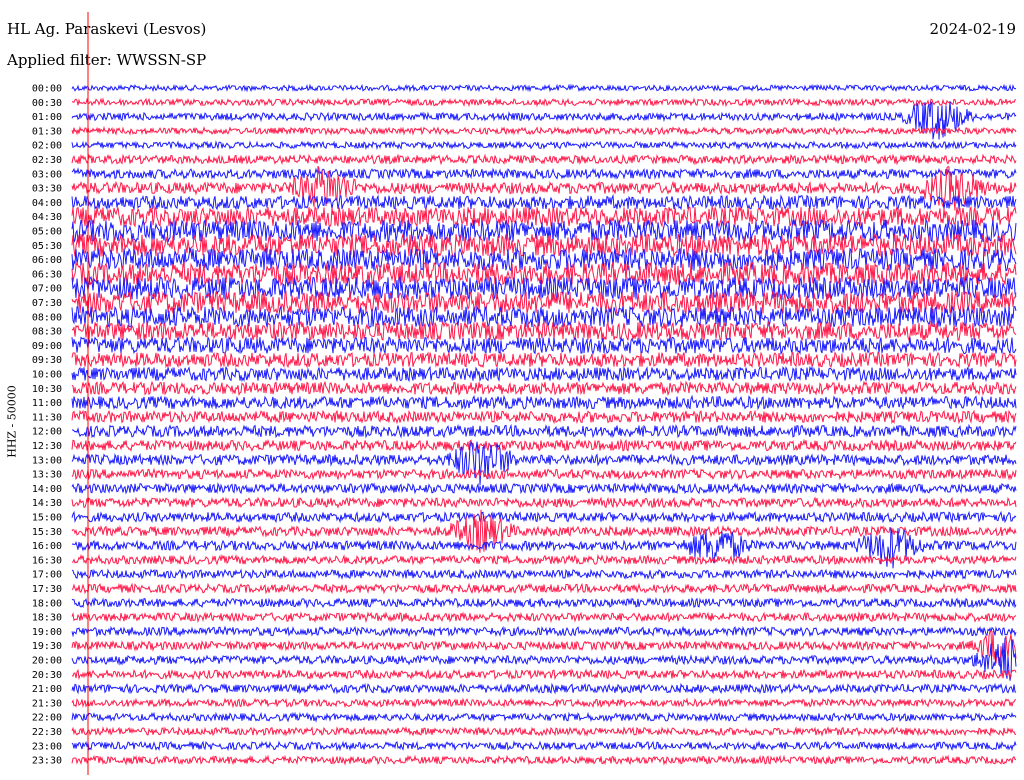  Describe the element at coordinates (47, 232) in the screenshot. I see `time-tick-label: 05:00` at that location.